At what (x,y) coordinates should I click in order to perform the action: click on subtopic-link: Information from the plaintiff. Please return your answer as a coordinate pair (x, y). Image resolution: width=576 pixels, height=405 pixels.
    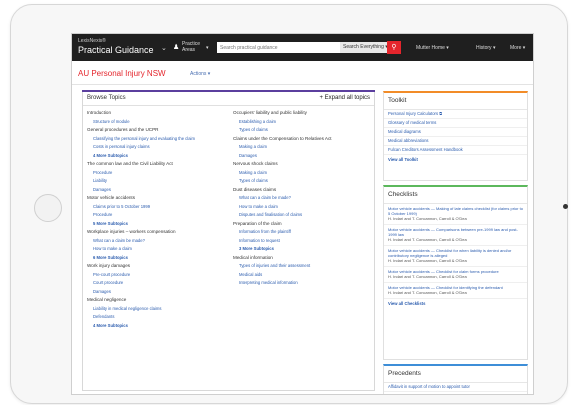
    Looking at the image, I should click on (282, 232).